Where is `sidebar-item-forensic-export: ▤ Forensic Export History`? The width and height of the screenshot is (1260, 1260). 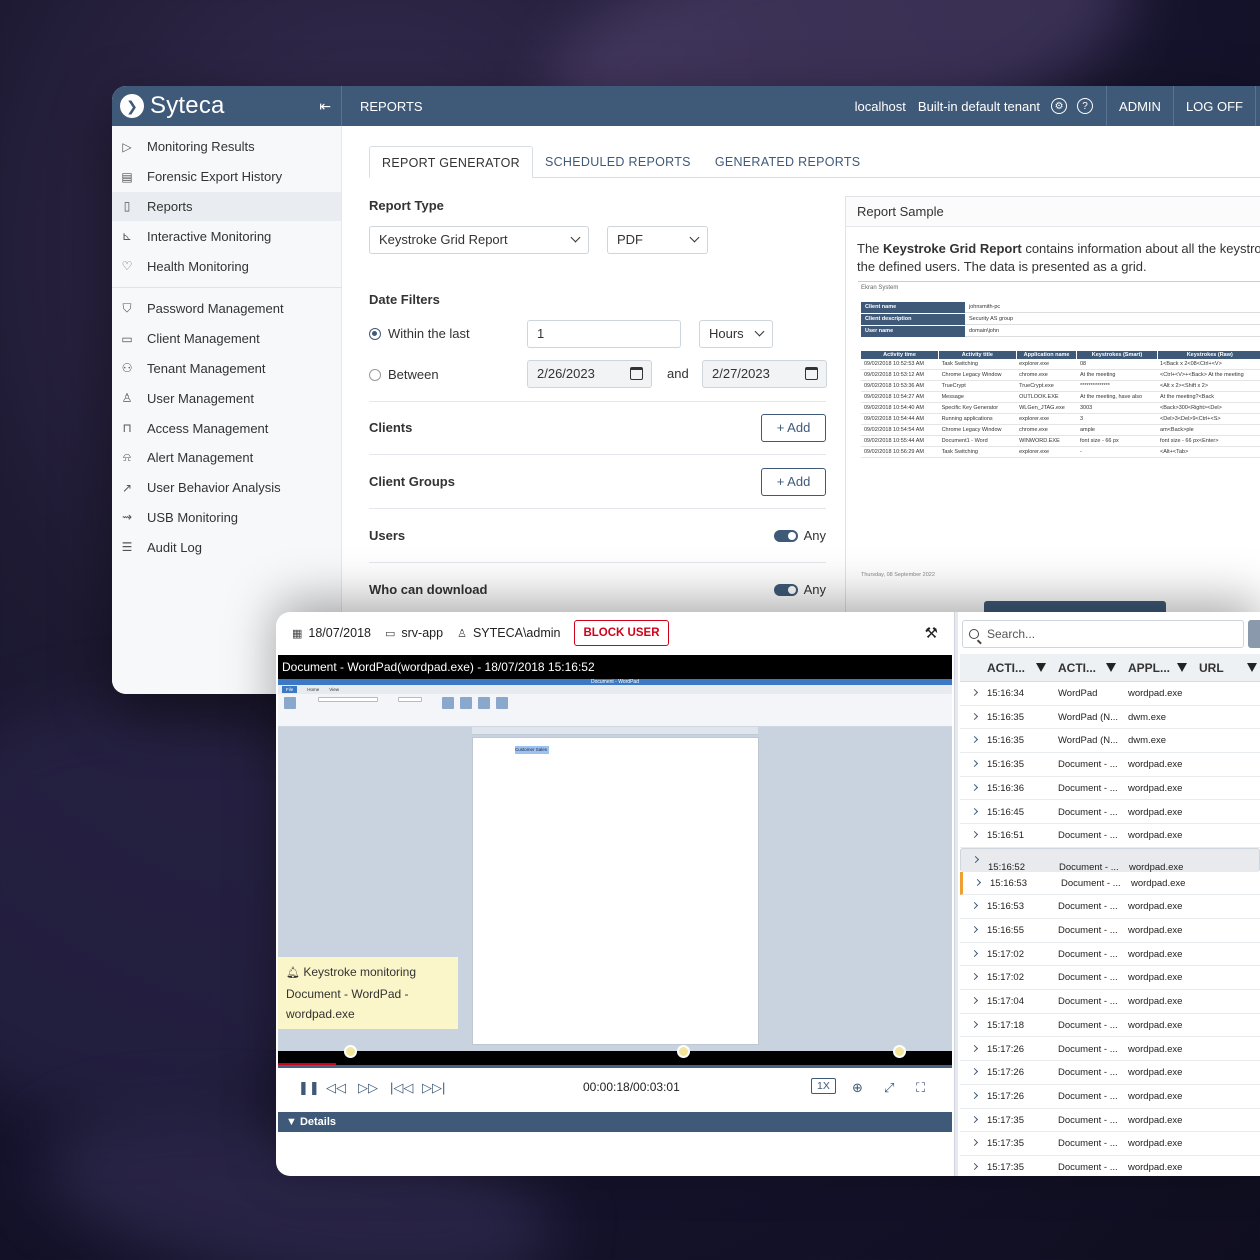 sidebar-item-forensic-export: ▤ Forensic Export History is located at coordinates (226, 177).